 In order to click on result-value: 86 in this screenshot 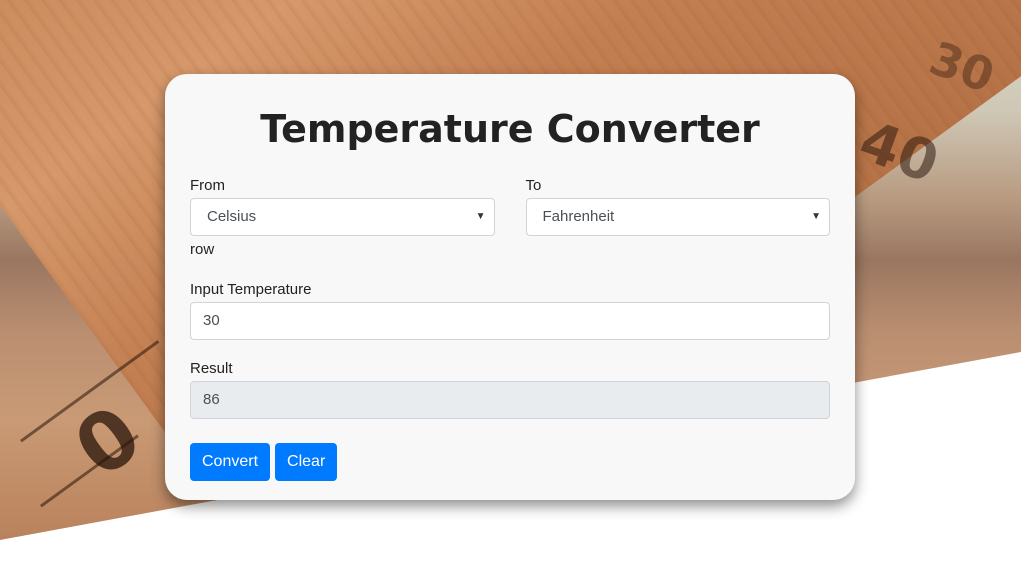, I will do `click(211, 399)`.